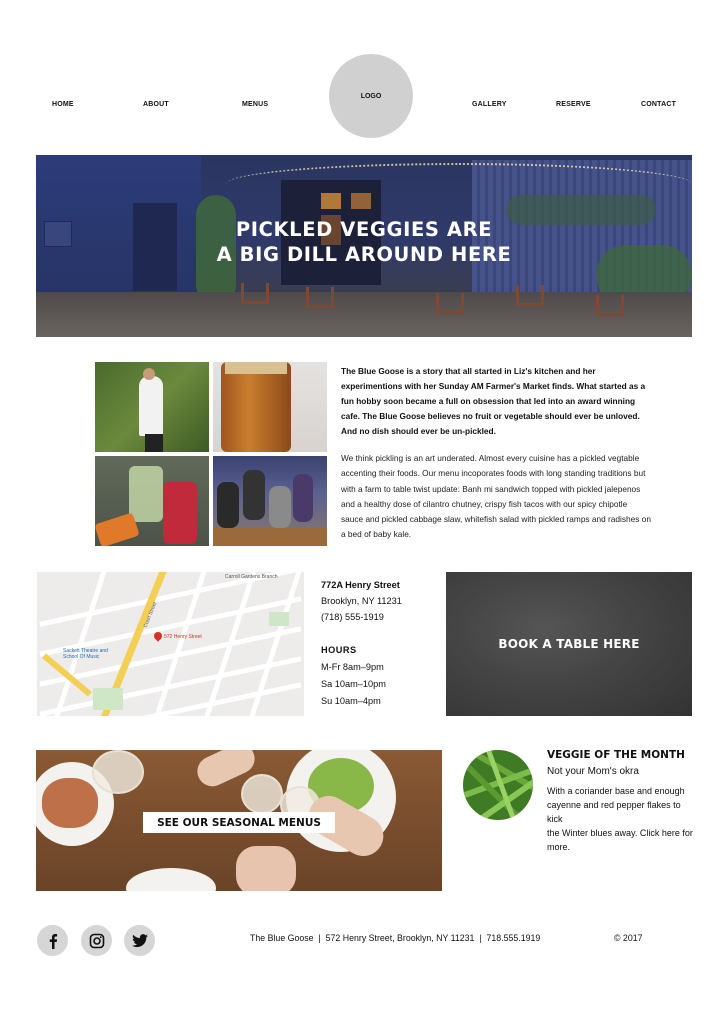  I want to click on nav-home: HOME, so click(63, 104).